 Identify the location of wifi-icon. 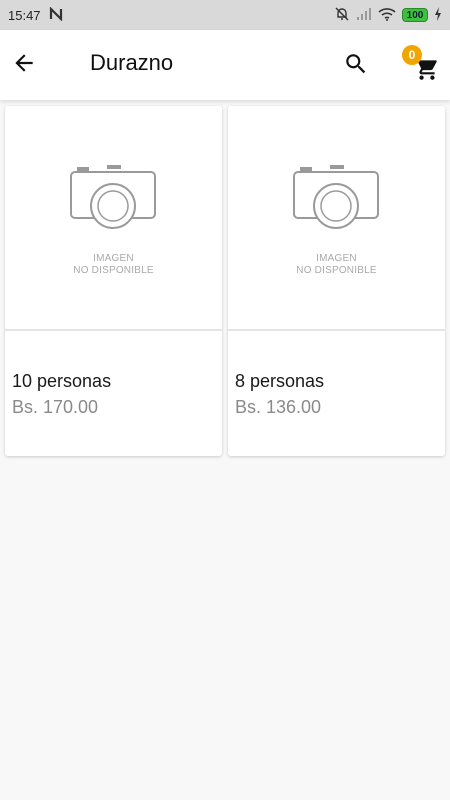
(387, 15).